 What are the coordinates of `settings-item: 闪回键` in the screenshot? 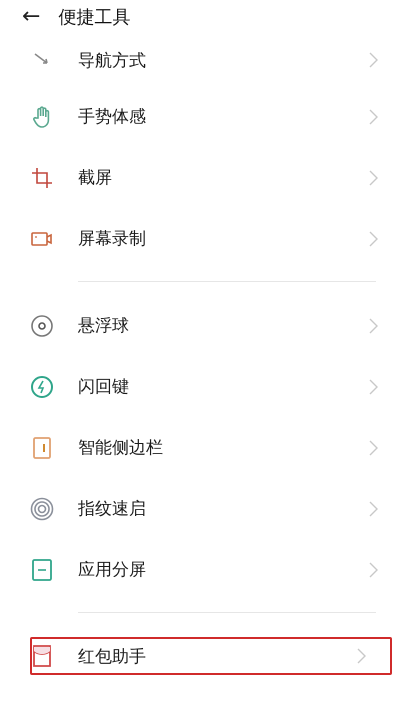 It's located at (201, 386).